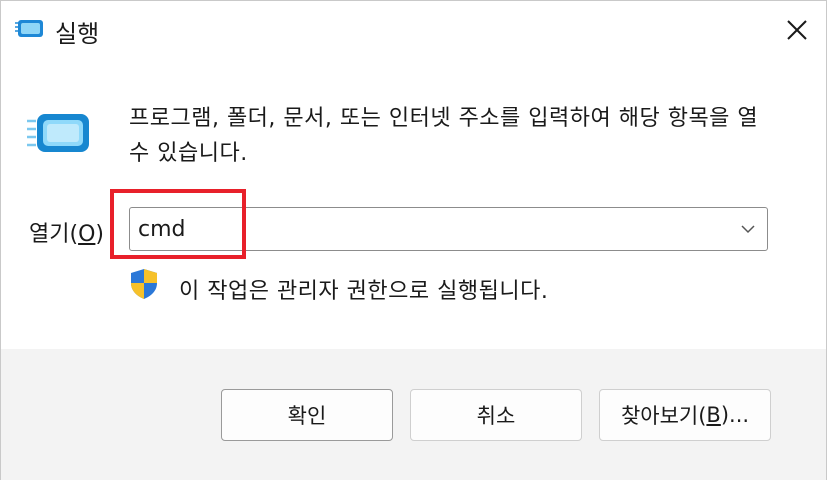  What do you see at coordinates (87, 234) in the screenshot?
I see `open-label-accel: O` at bounding box center [87, 234].